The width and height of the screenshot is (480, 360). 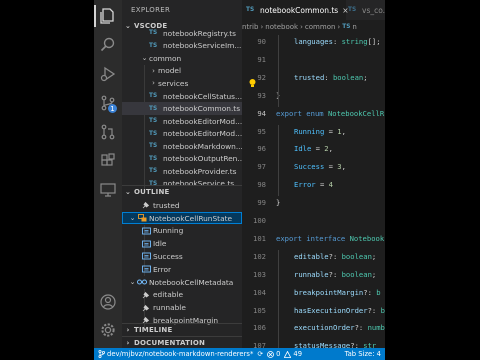 I want to click on search-icon, so click(x=108, y=45).